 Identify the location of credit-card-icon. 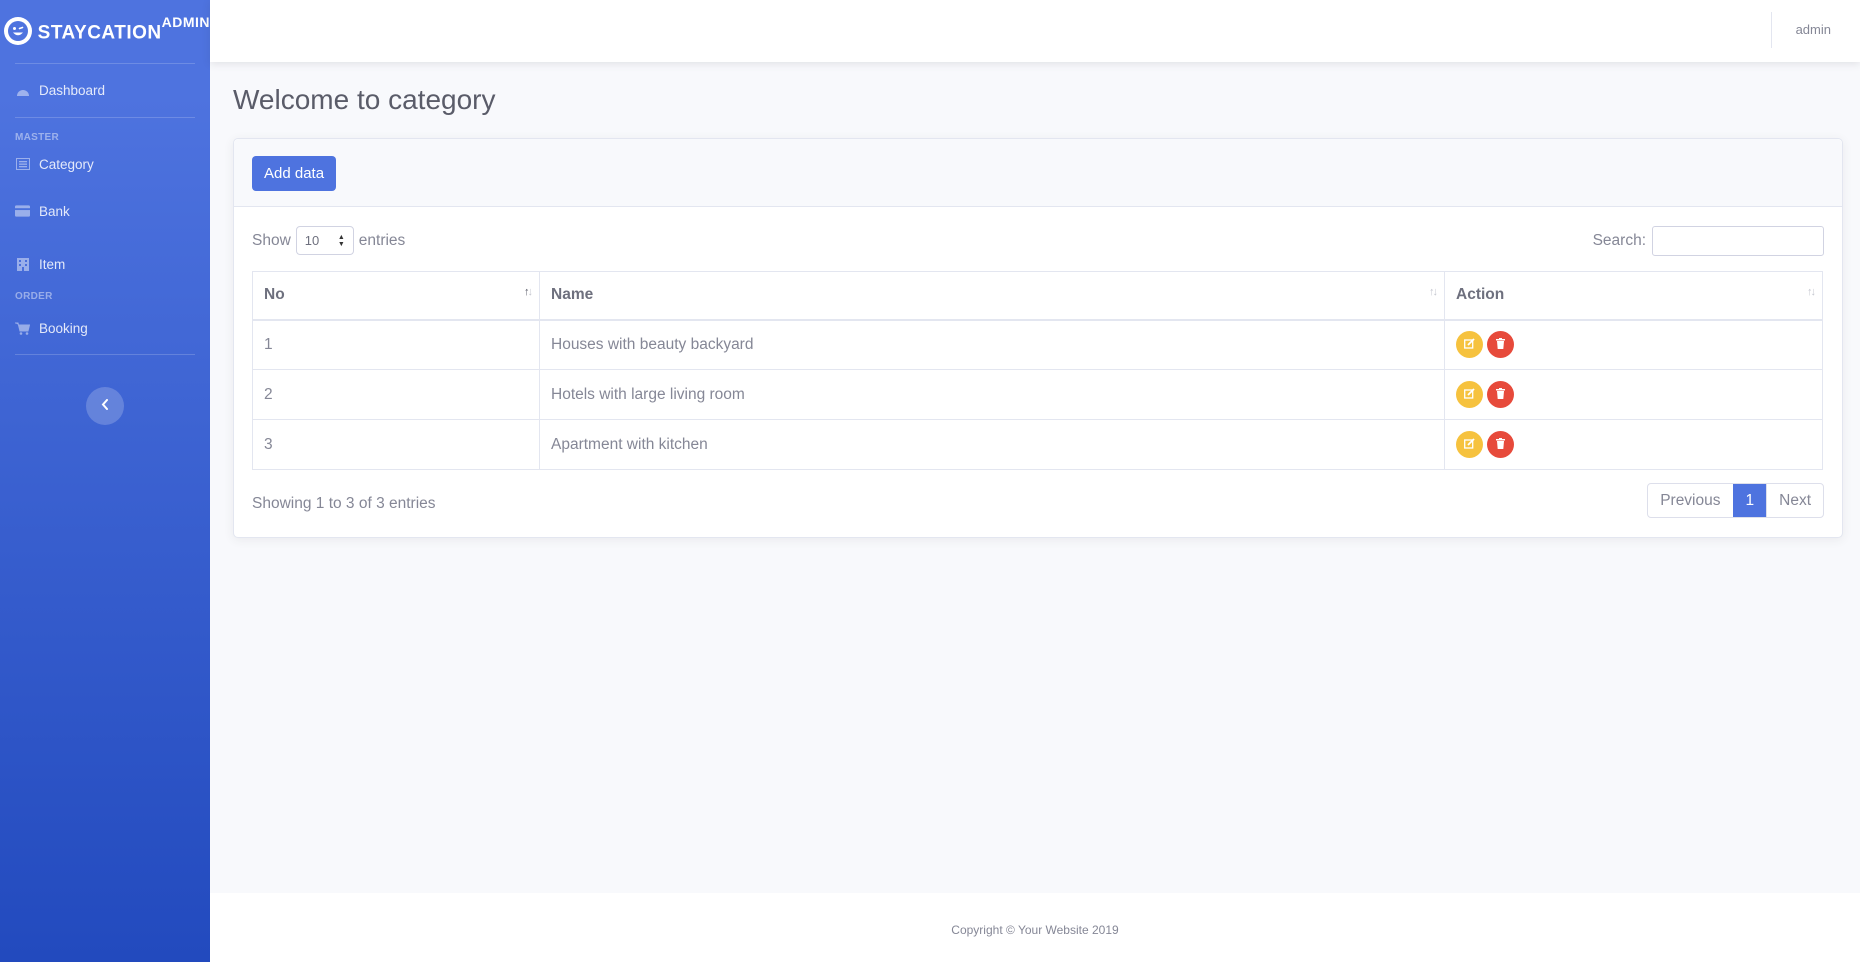
(22, 211).